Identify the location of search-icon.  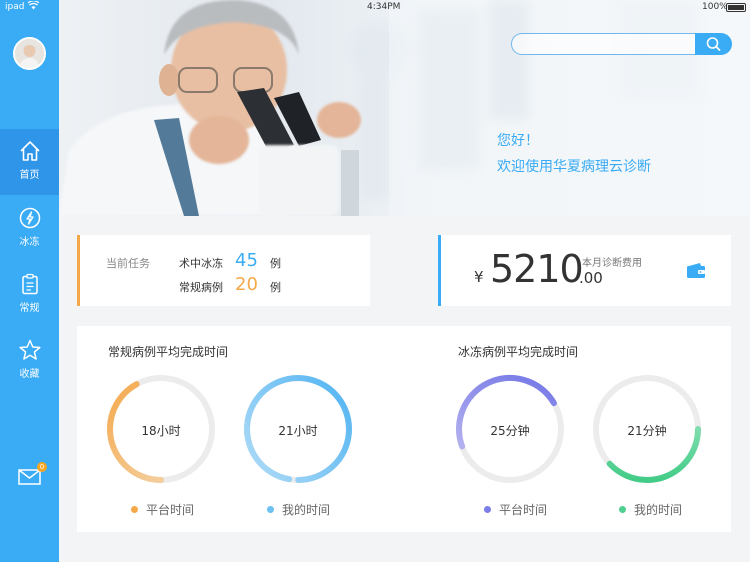
(713, 44).